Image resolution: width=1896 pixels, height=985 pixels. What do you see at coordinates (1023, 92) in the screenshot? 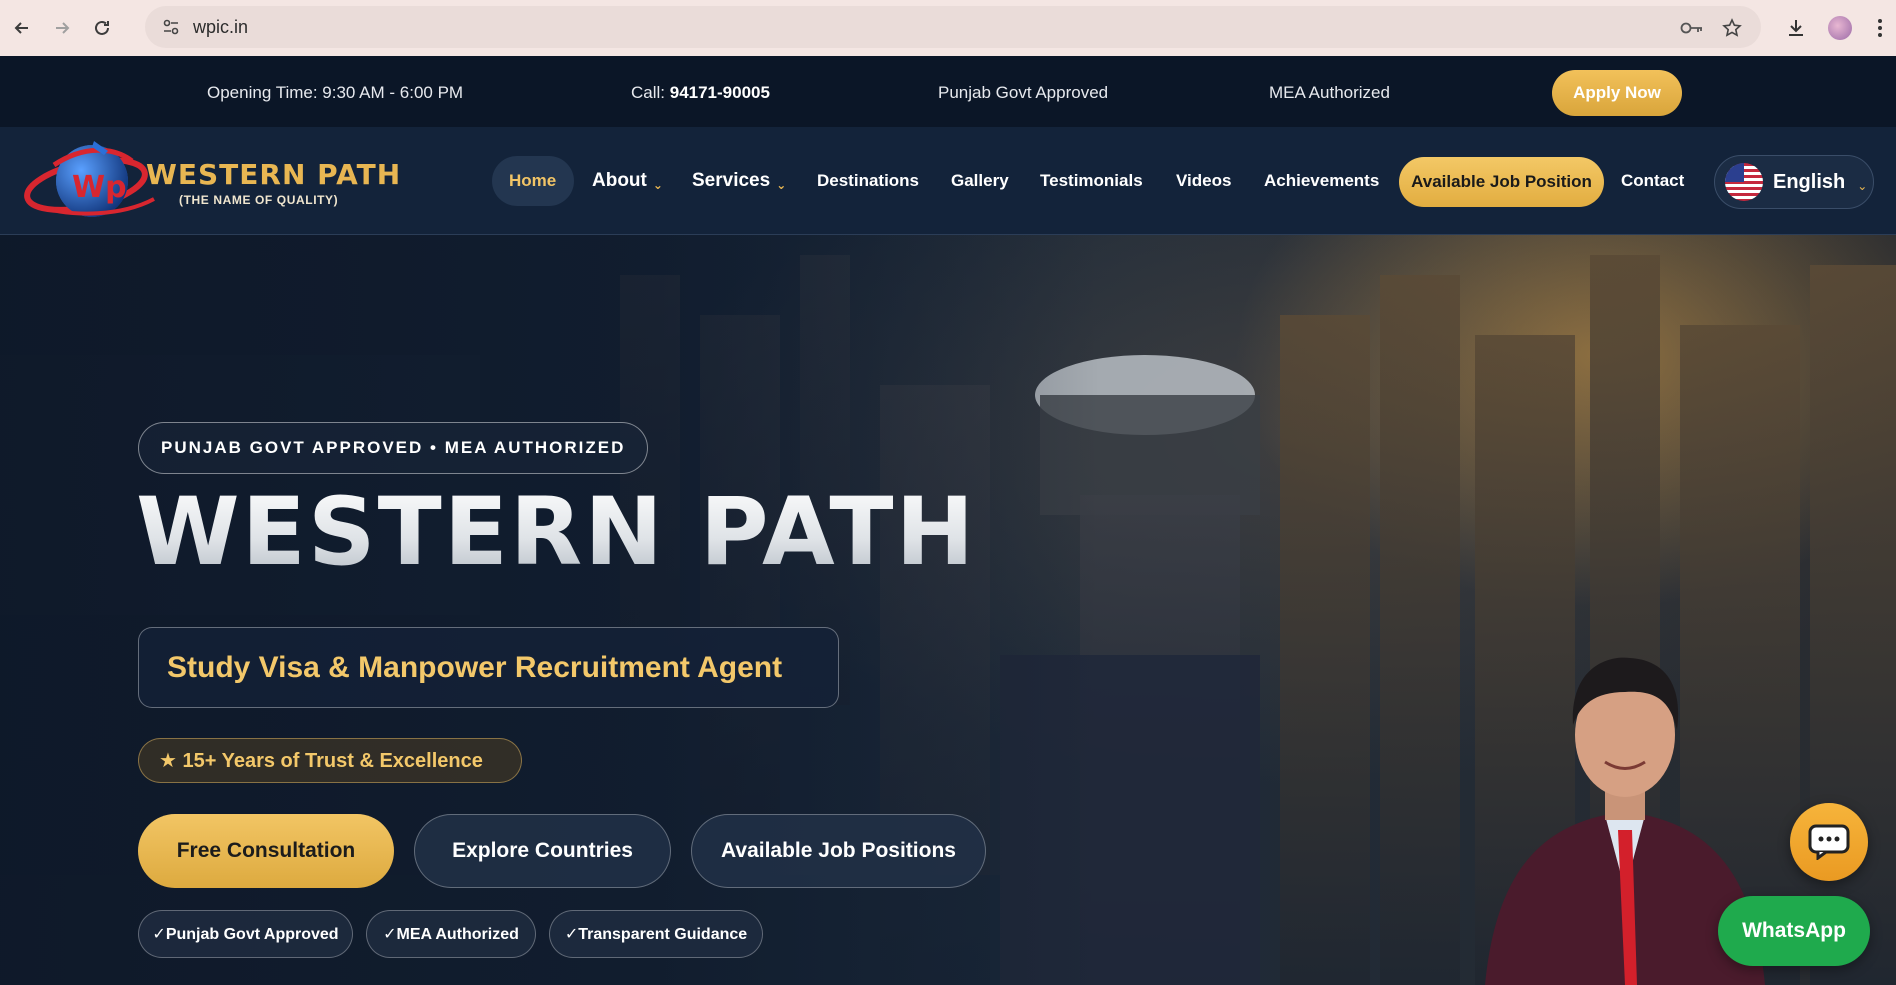
I see `govt-approved-text: Punjab Govt Approved` at bounding box center [1023, 92].